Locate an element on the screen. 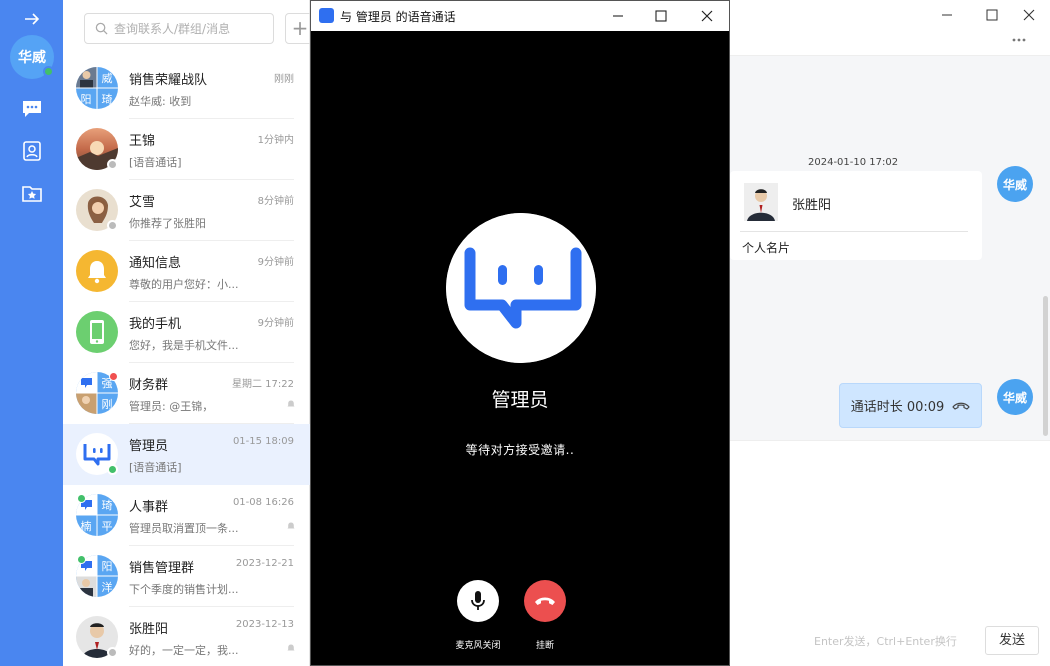  conversation-name: 财务群 is located at coordinates (149, 385).